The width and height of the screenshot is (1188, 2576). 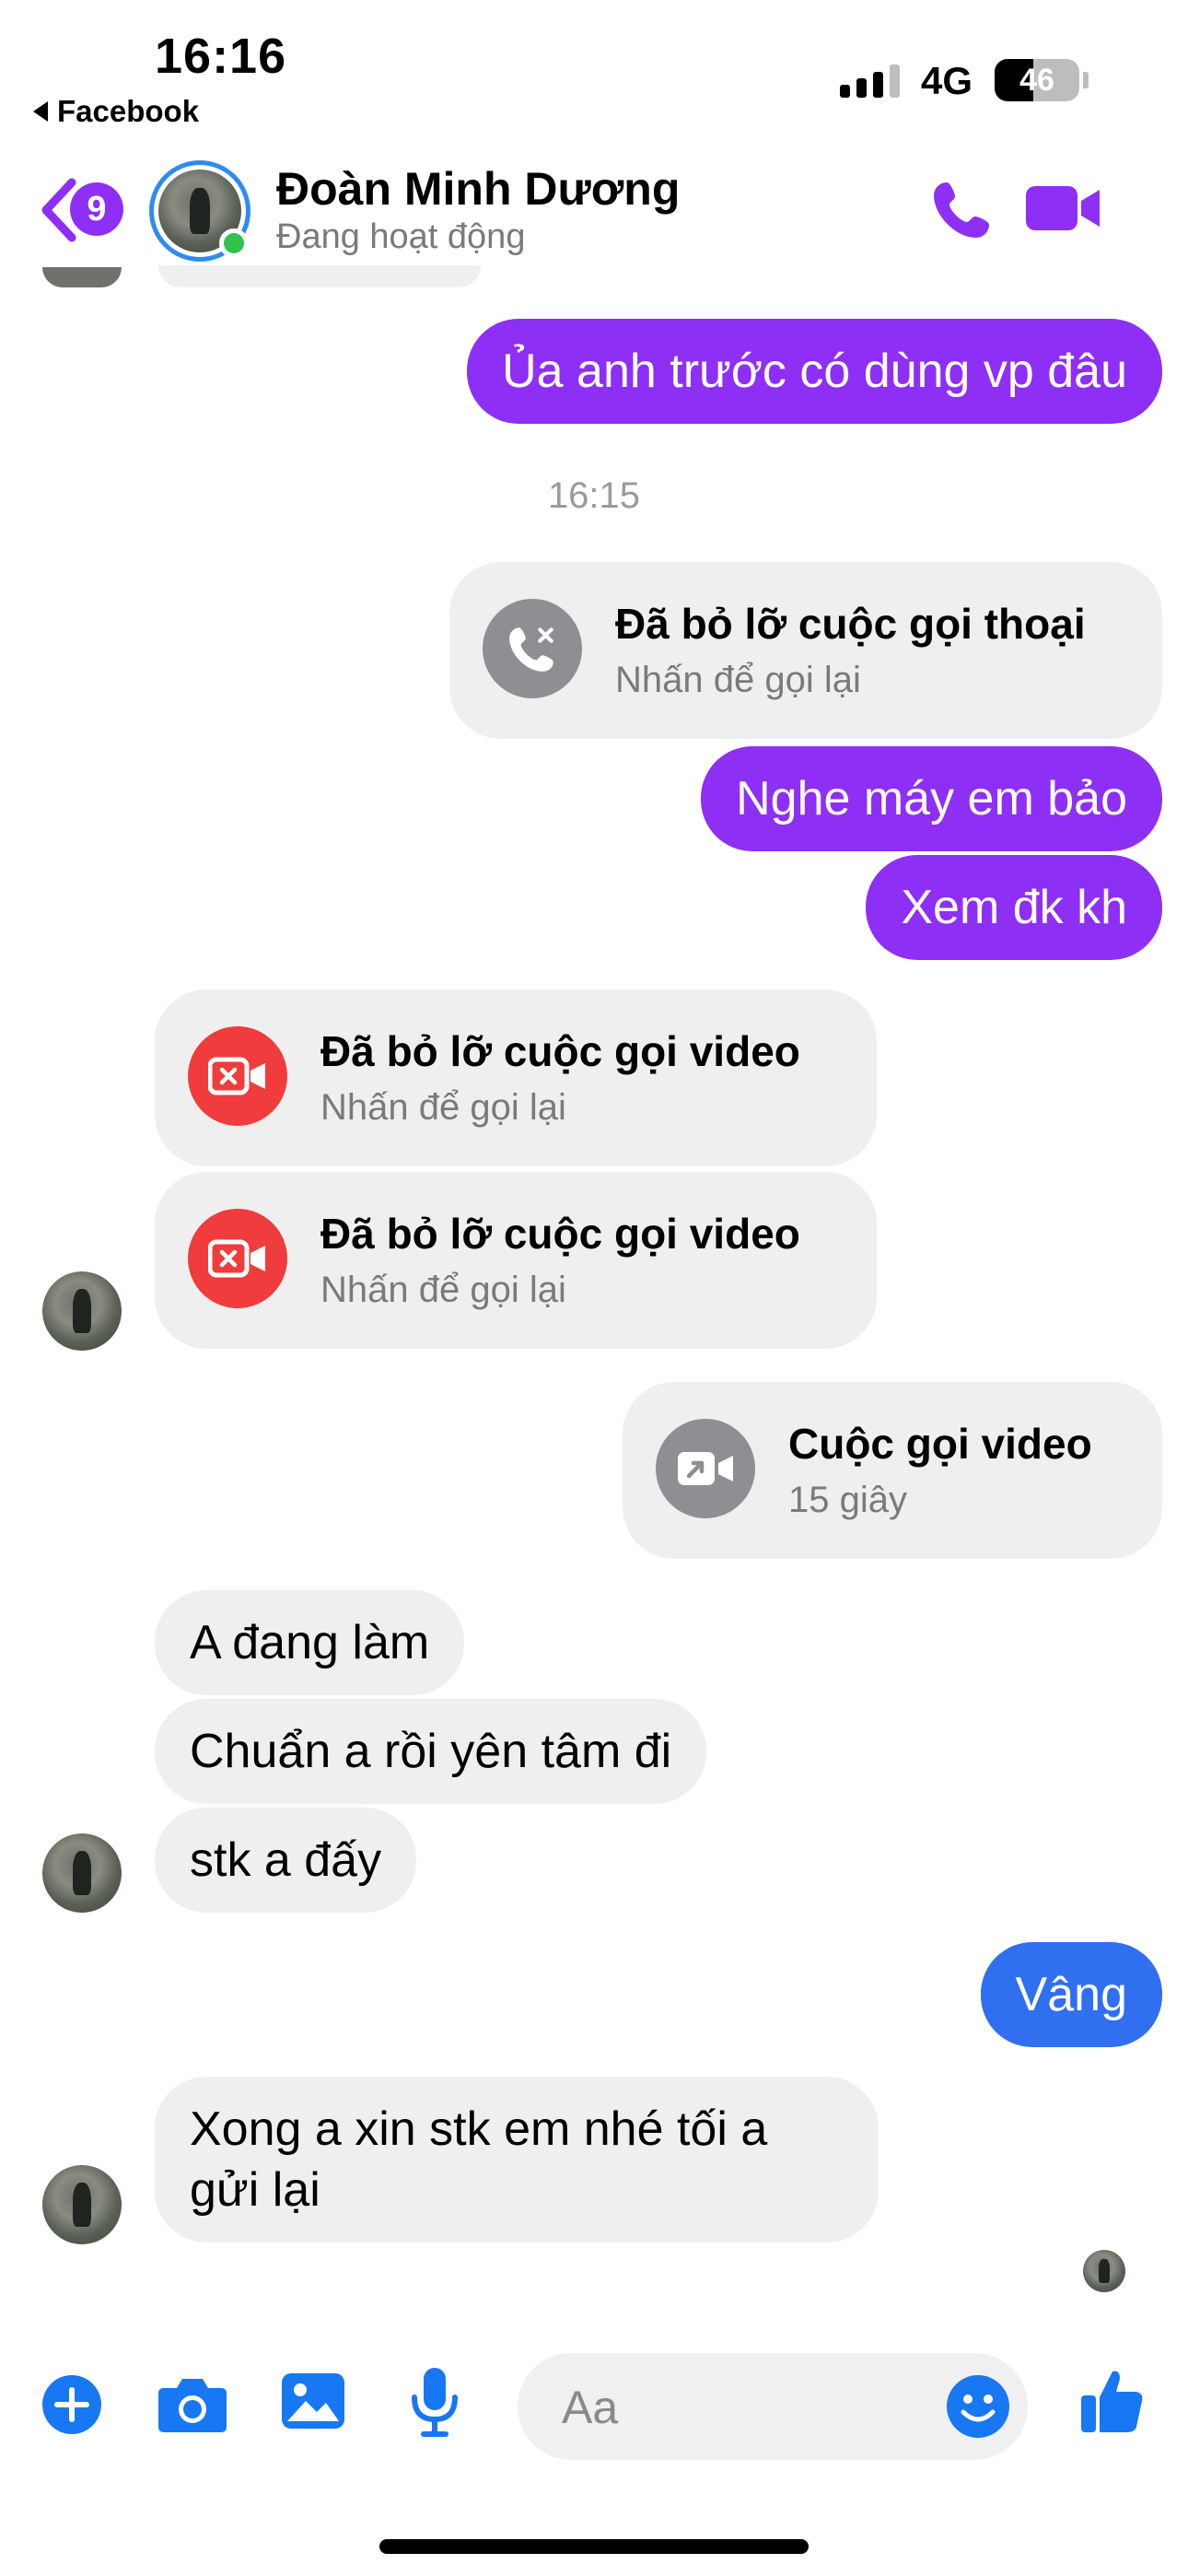 I want to click on back-to-app-link: Facebook, so click(x=116, y=111).